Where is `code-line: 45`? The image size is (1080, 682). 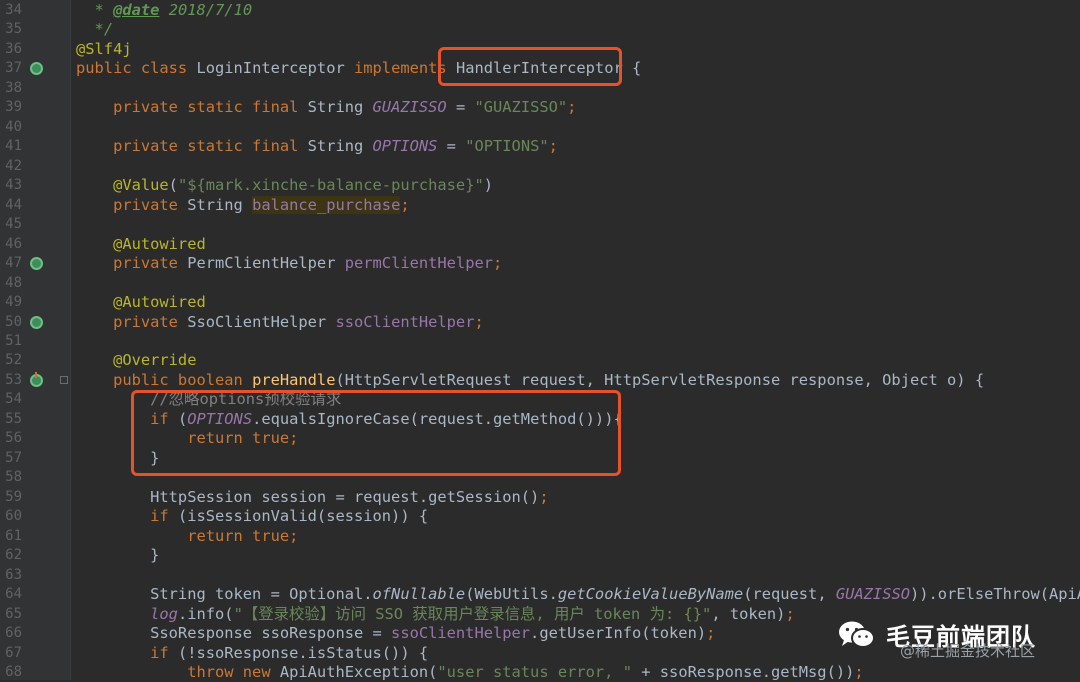 code-line: 45 is located at coordinates (540, 224).